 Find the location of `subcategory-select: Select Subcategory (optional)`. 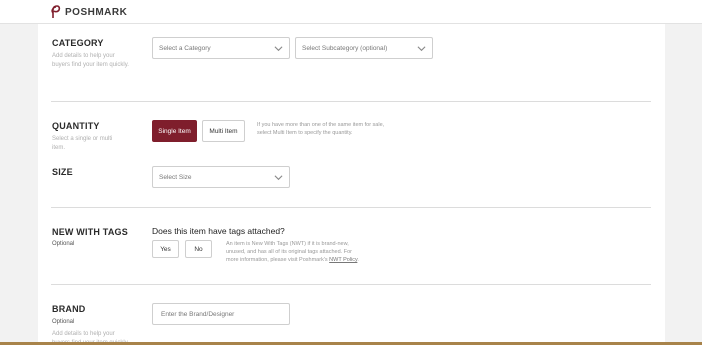

subcategory-select: Select Subcategory (optional) is located at coordinates (364, 48).